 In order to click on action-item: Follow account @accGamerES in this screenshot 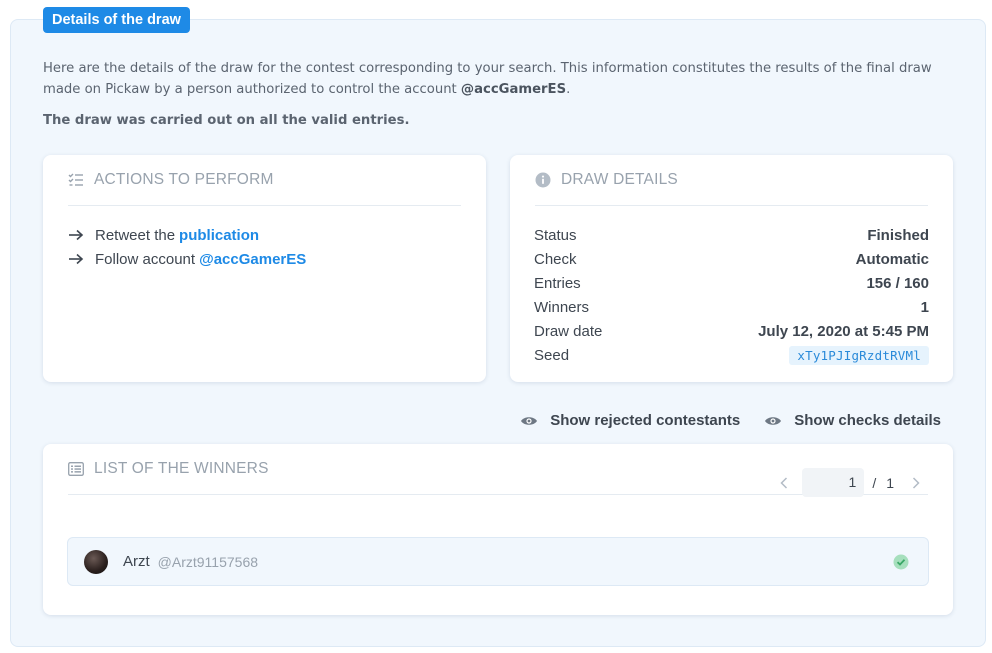, I will do `click(187, 259)`.